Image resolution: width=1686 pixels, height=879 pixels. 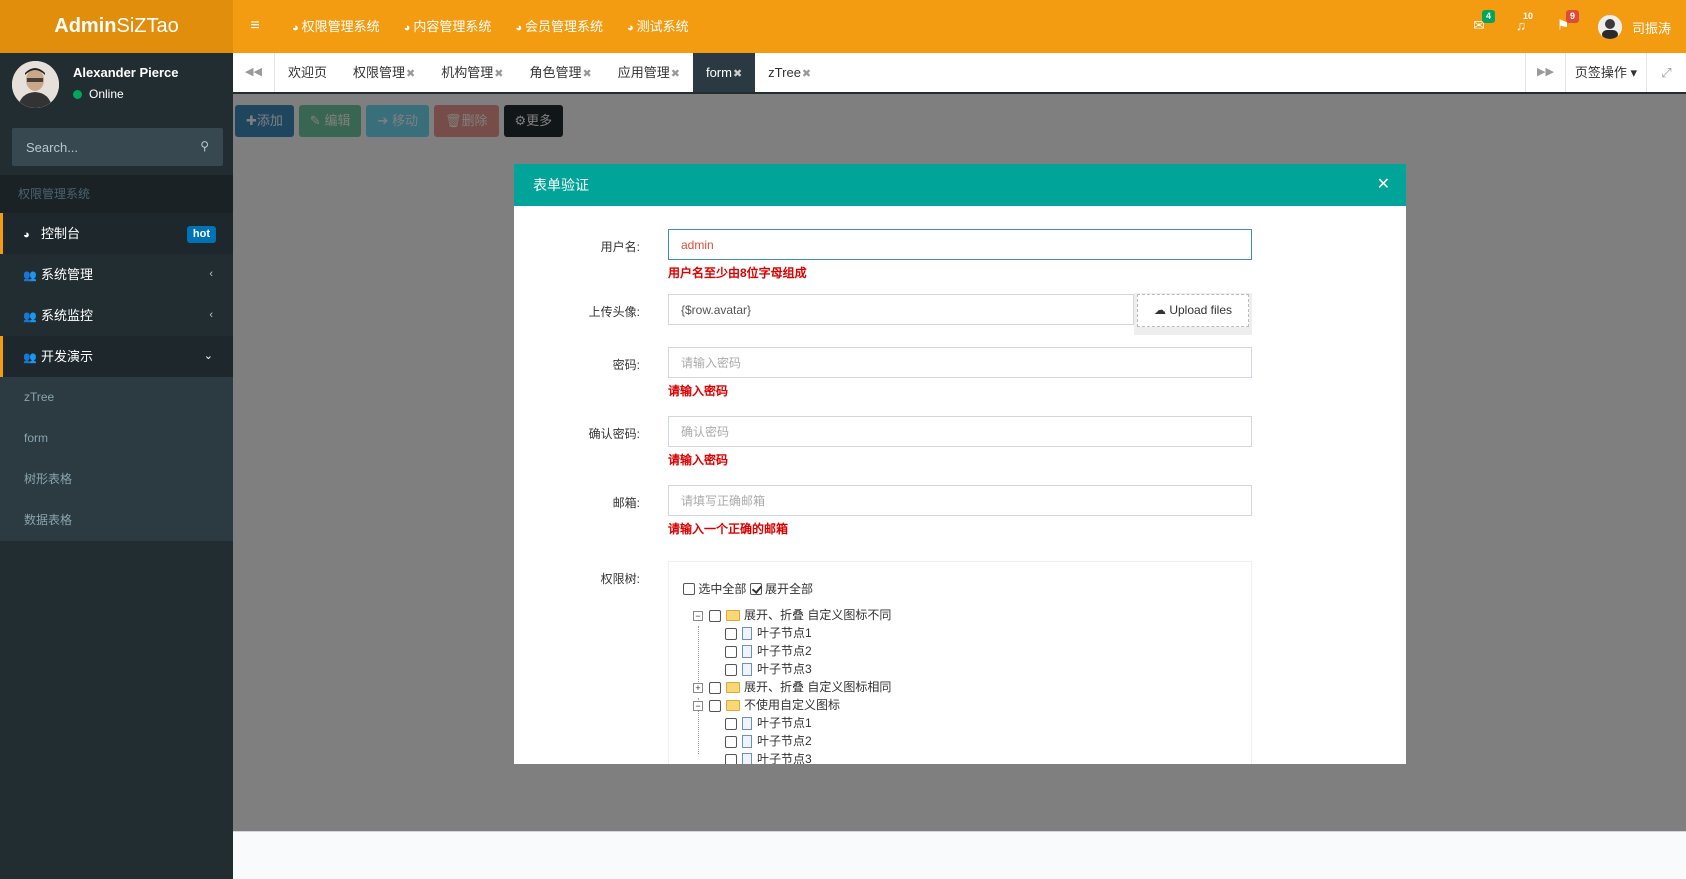 What do you see at coordinates (626, 503) in the screenshot?
I see `email-label: 邮箱:` at bounding box center [626, 503].